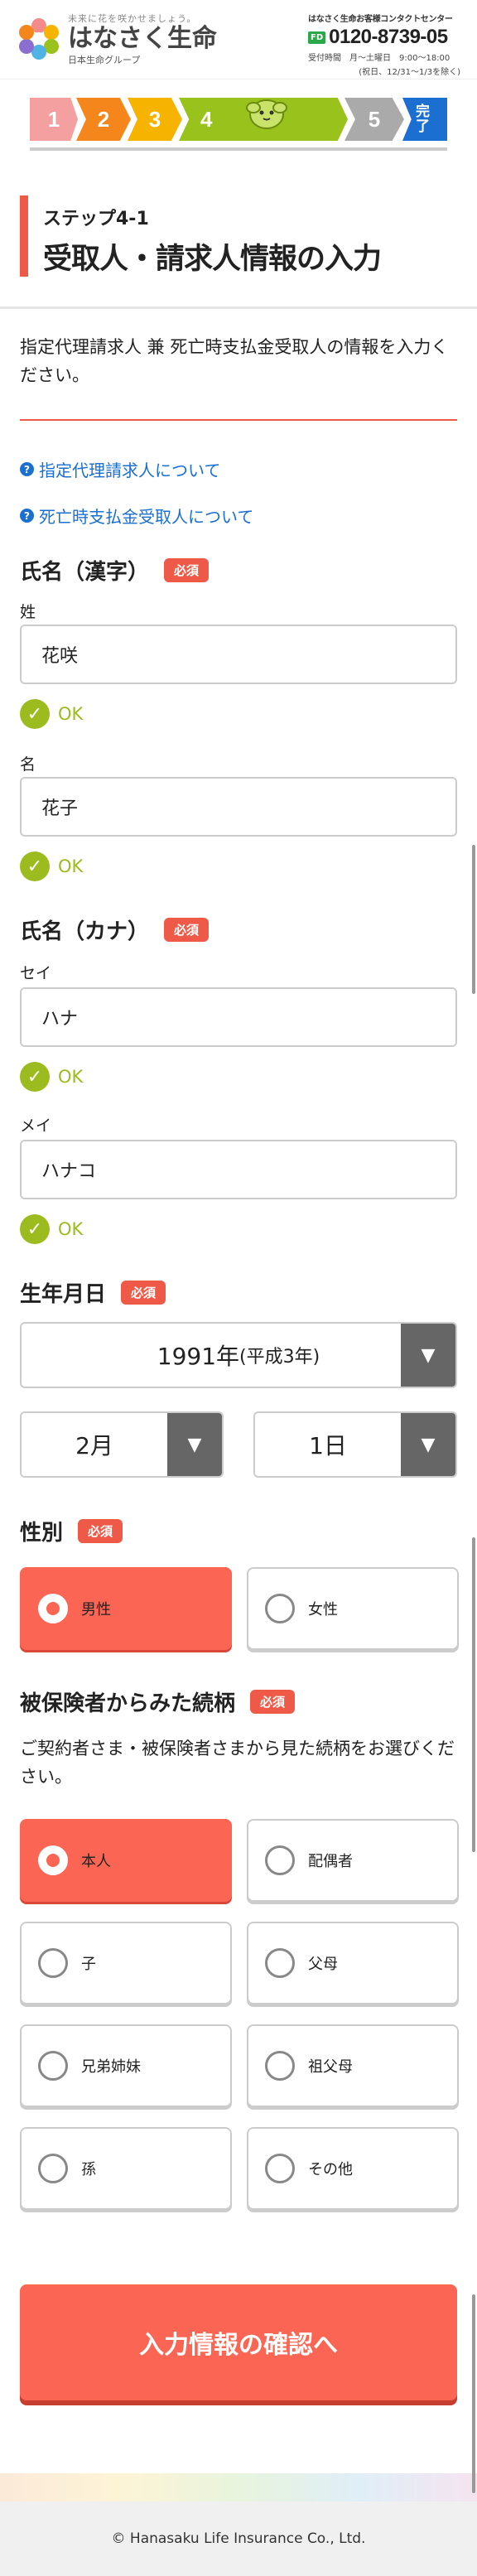  I want to click on name-kana-heading: 氏名（カナ） 必須, so click(115, 929).